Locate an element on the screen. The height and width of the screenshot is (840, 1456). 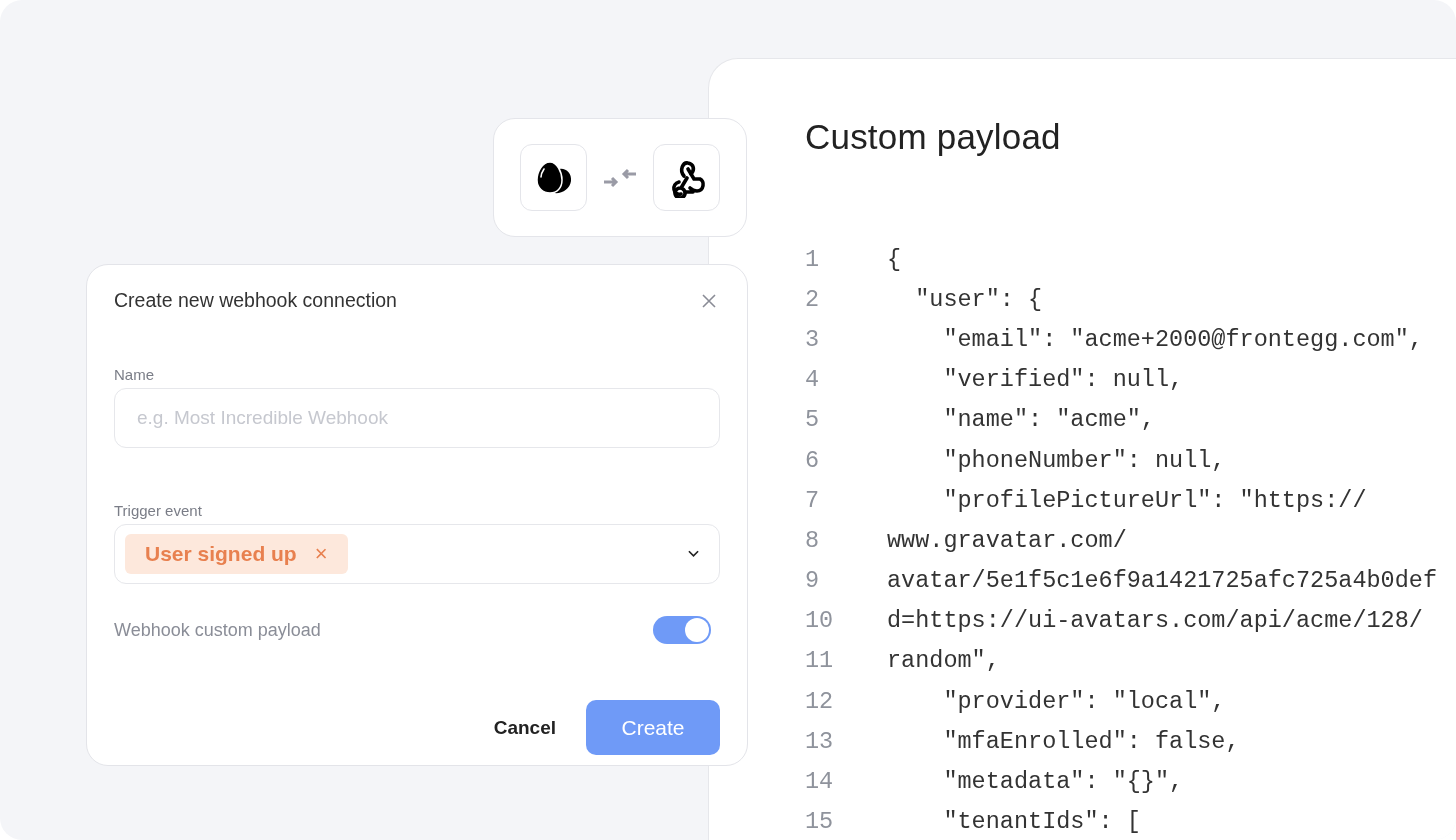
line-number: 12 is located at coordinates (820, 701).